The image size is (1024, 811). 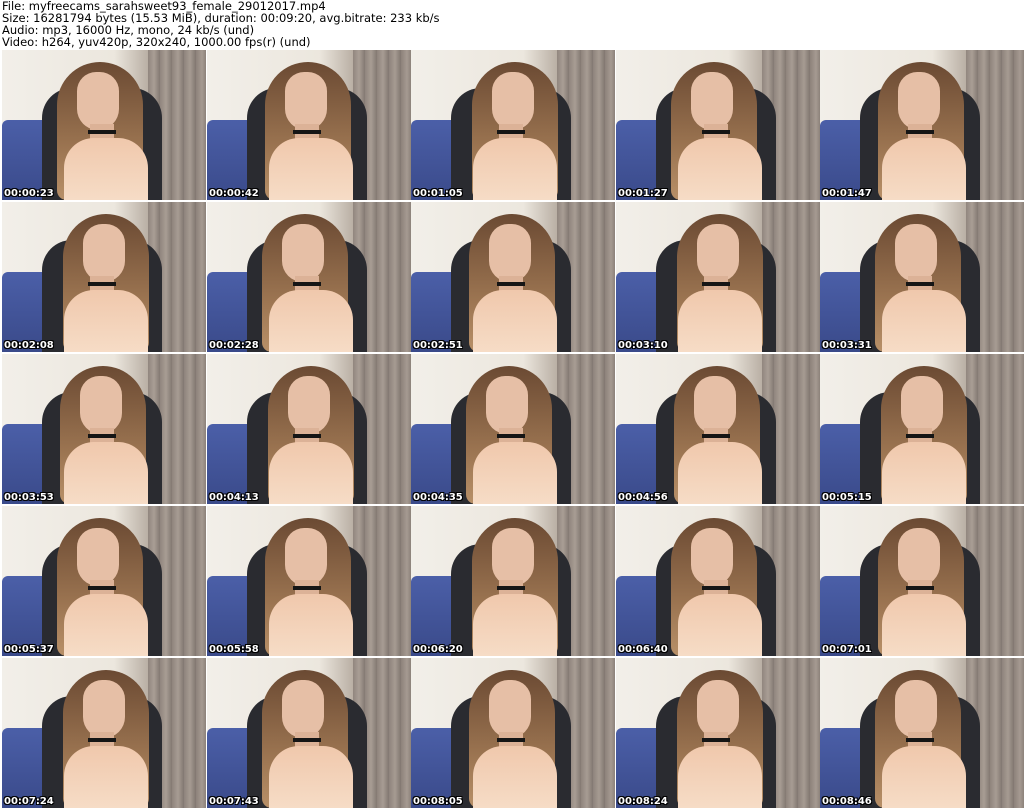 I want to click on video-thumbnail: 00:07:01, so click(x=922, y=581).